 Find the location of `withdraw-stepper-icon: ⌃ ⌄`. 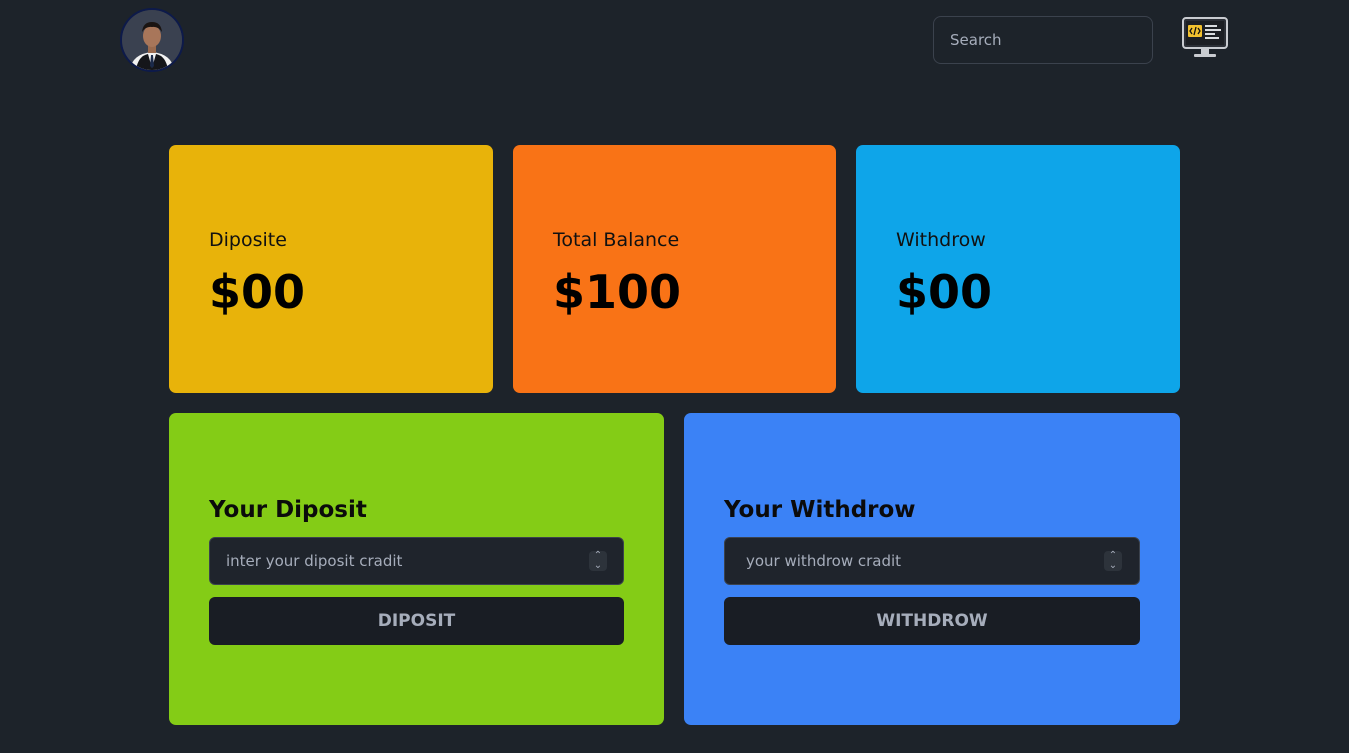

withdraw-stepper-icon: ⌃ ⌄ is located at coordinates (1113, 561).